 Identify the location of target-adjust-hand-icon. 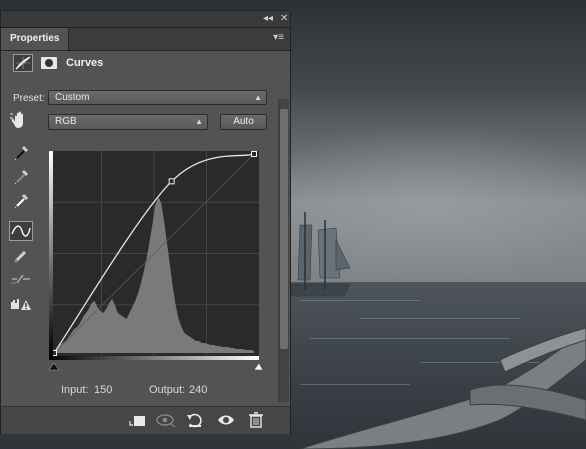
(21, 120).